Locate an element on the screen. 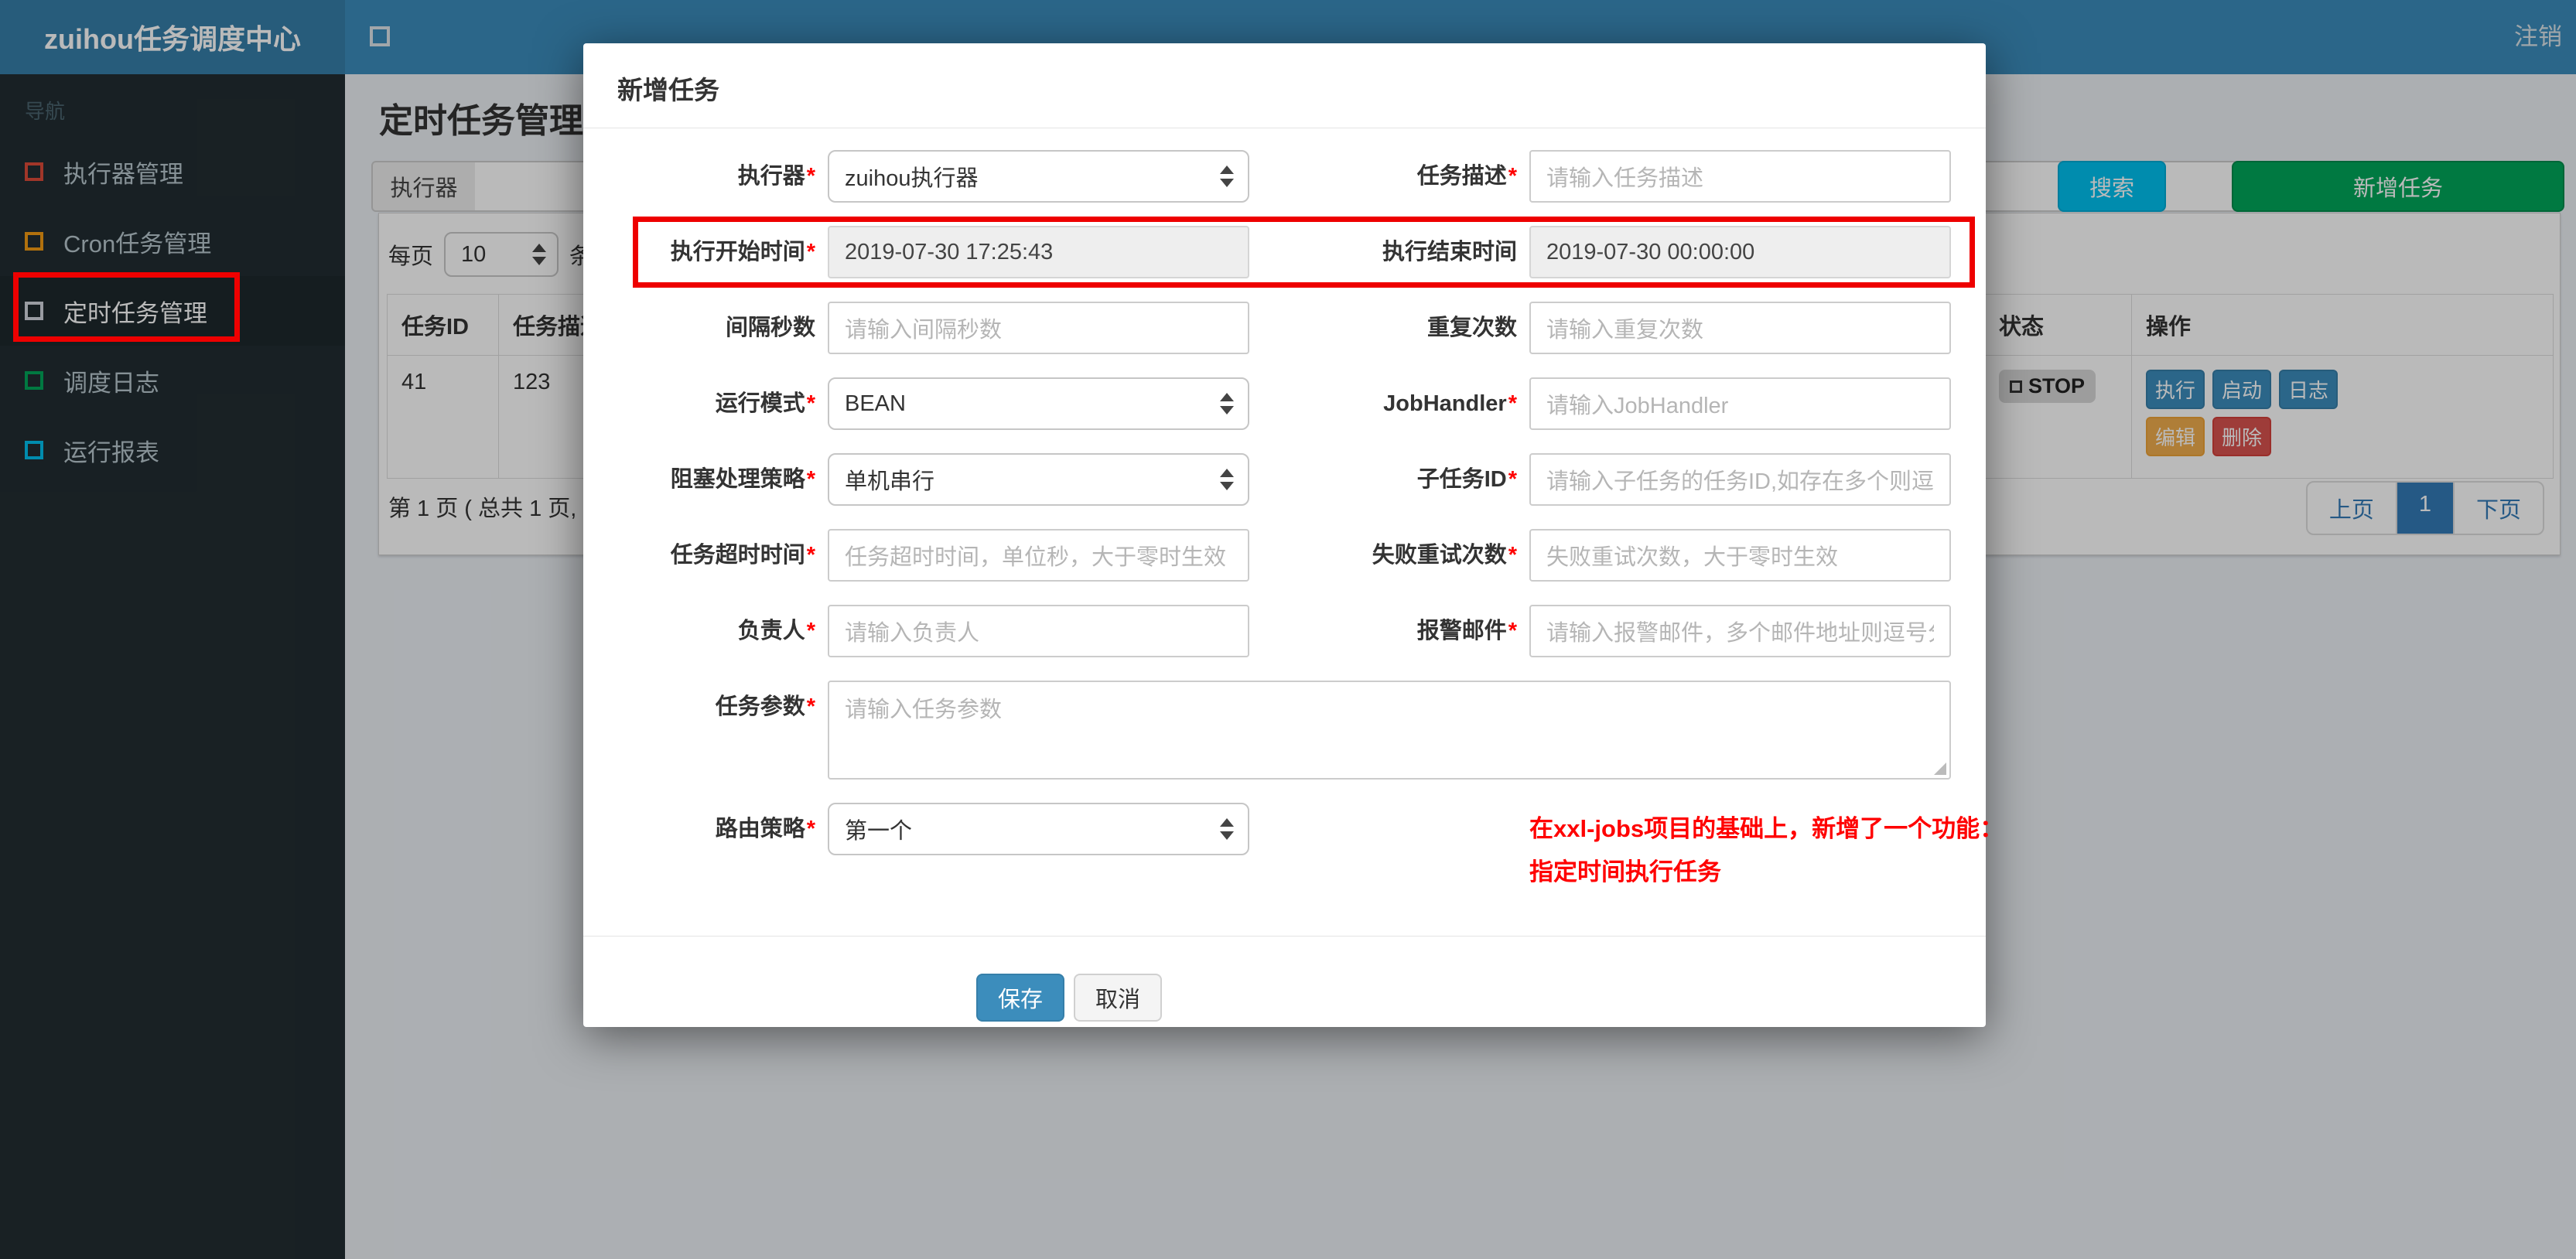 The width and height of the screenshot is (2576, 1259). block-strategy-select-value: 单机串行 is located at coordinates (890, 482).